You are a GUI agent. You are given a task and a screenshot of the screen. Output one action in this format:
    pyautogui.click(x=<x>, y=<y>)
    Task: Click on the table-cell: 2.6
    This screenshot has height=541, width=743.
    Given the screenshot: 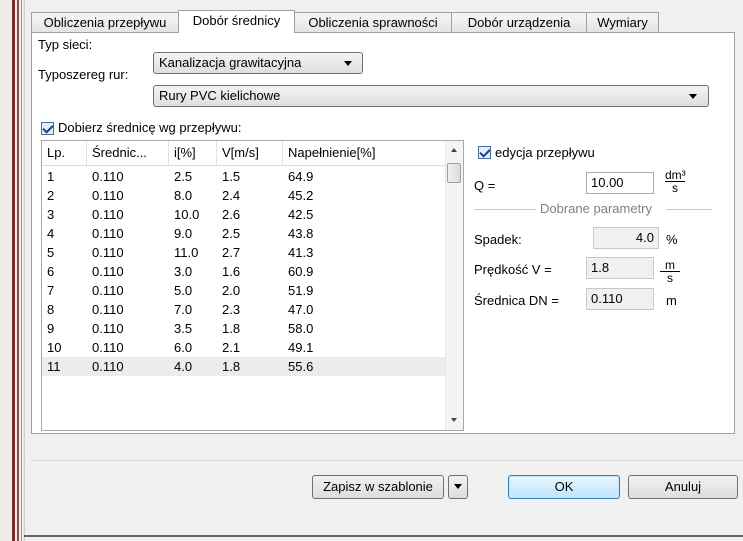 What is the action you would take?
    pyautogui.click(x=231, y=214)
    